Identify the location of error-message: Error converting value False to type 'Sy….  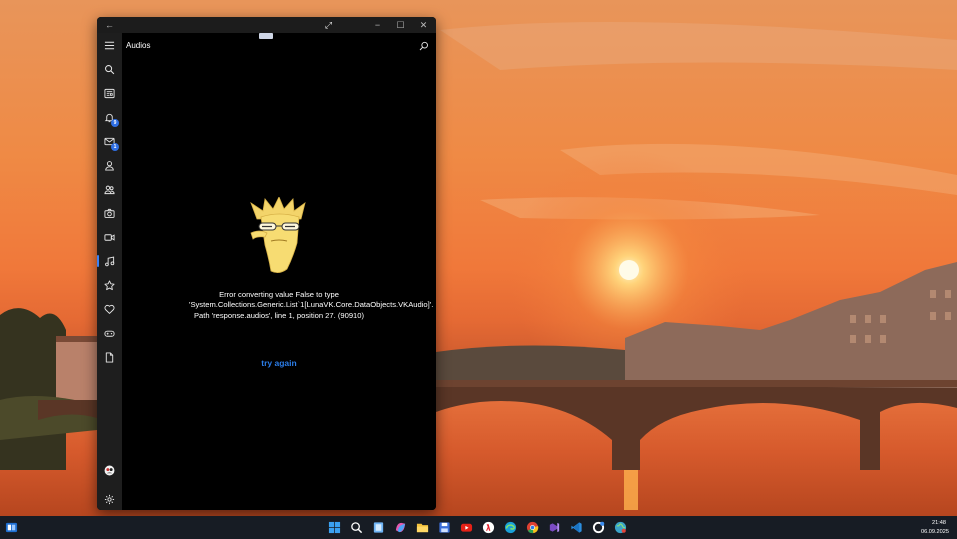
(311, 305).